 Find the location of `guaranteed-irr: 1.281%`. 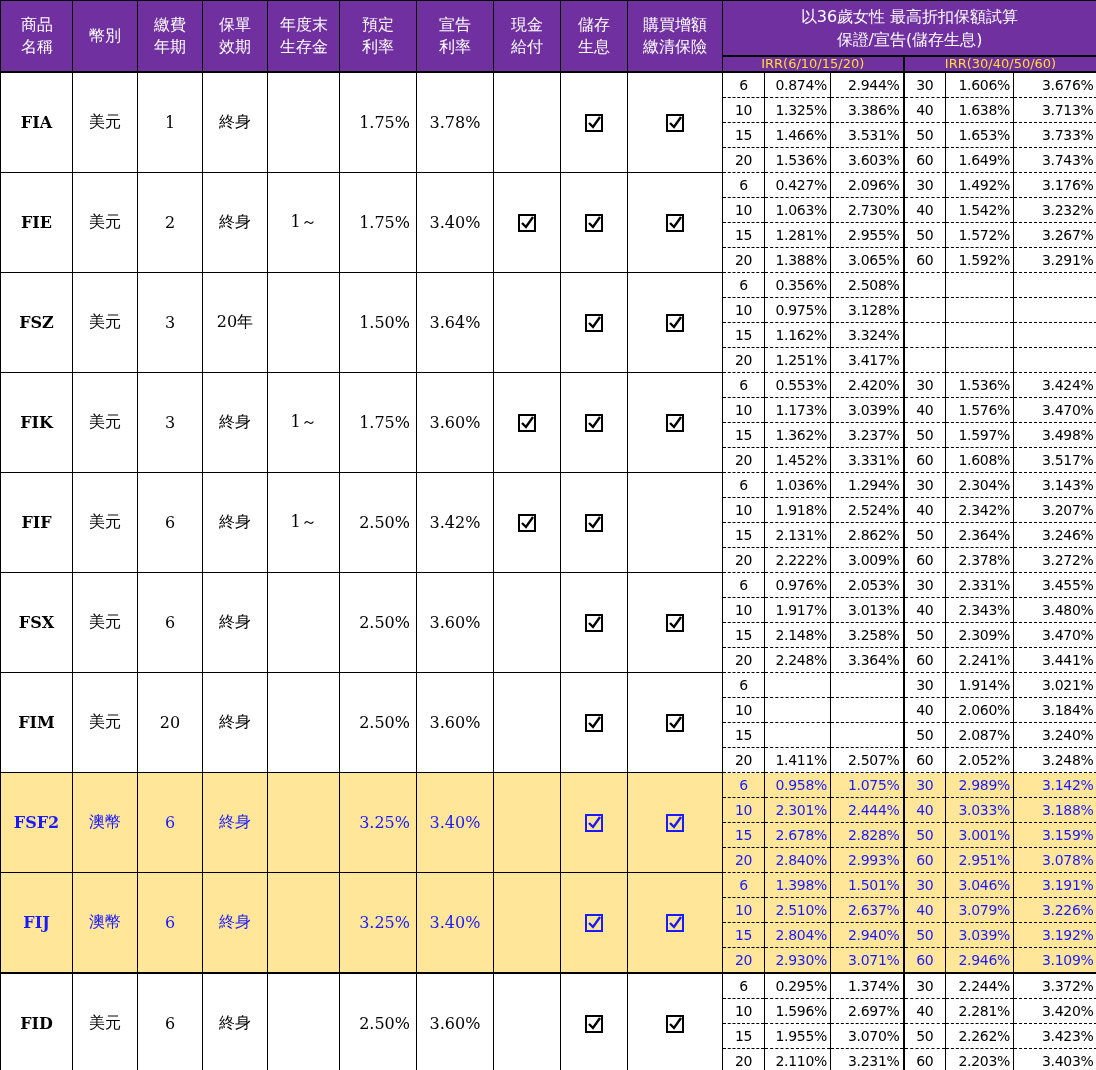

guaranteed-irr: 1.281% is located at coordinates (801, 235).